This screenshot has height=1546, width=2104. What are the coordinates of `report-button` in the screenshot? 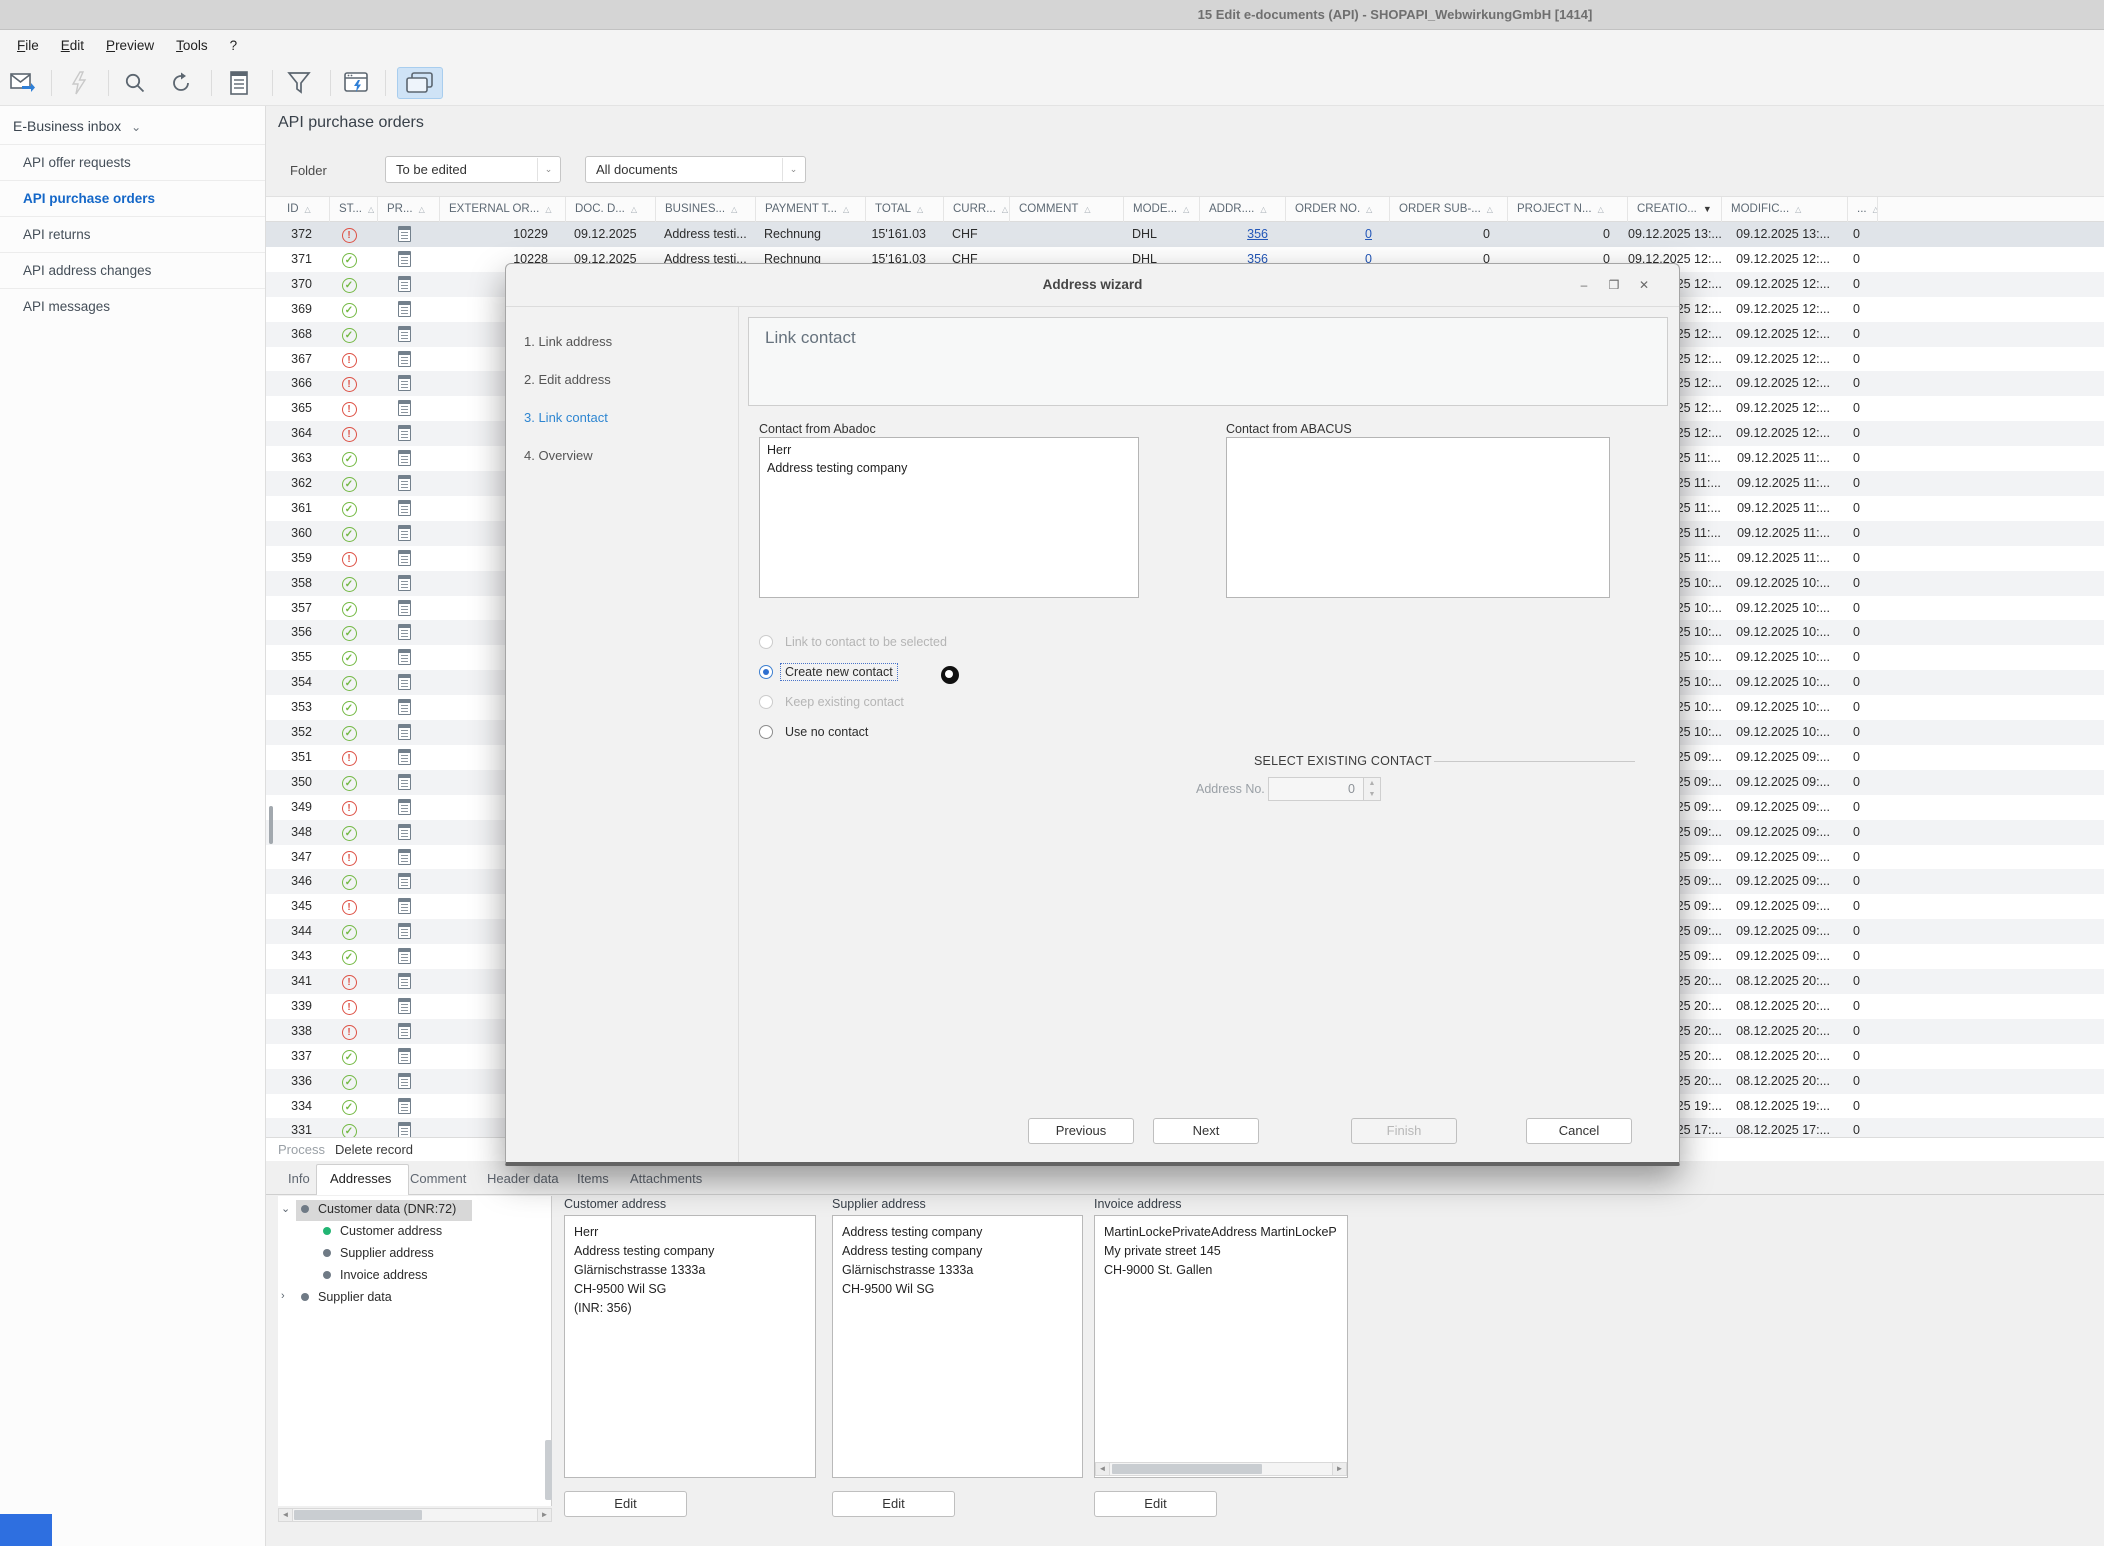 It's located at (239, 83).